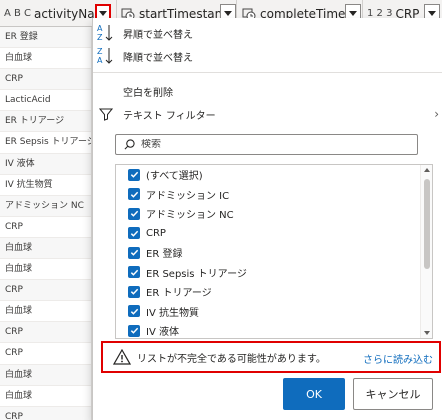 This screenshot has height=420, width=442. What do you see at coordinates (45, 164) in the screenshot?
I see `table-cell: IV 液体` at bounding box center [45, 164].